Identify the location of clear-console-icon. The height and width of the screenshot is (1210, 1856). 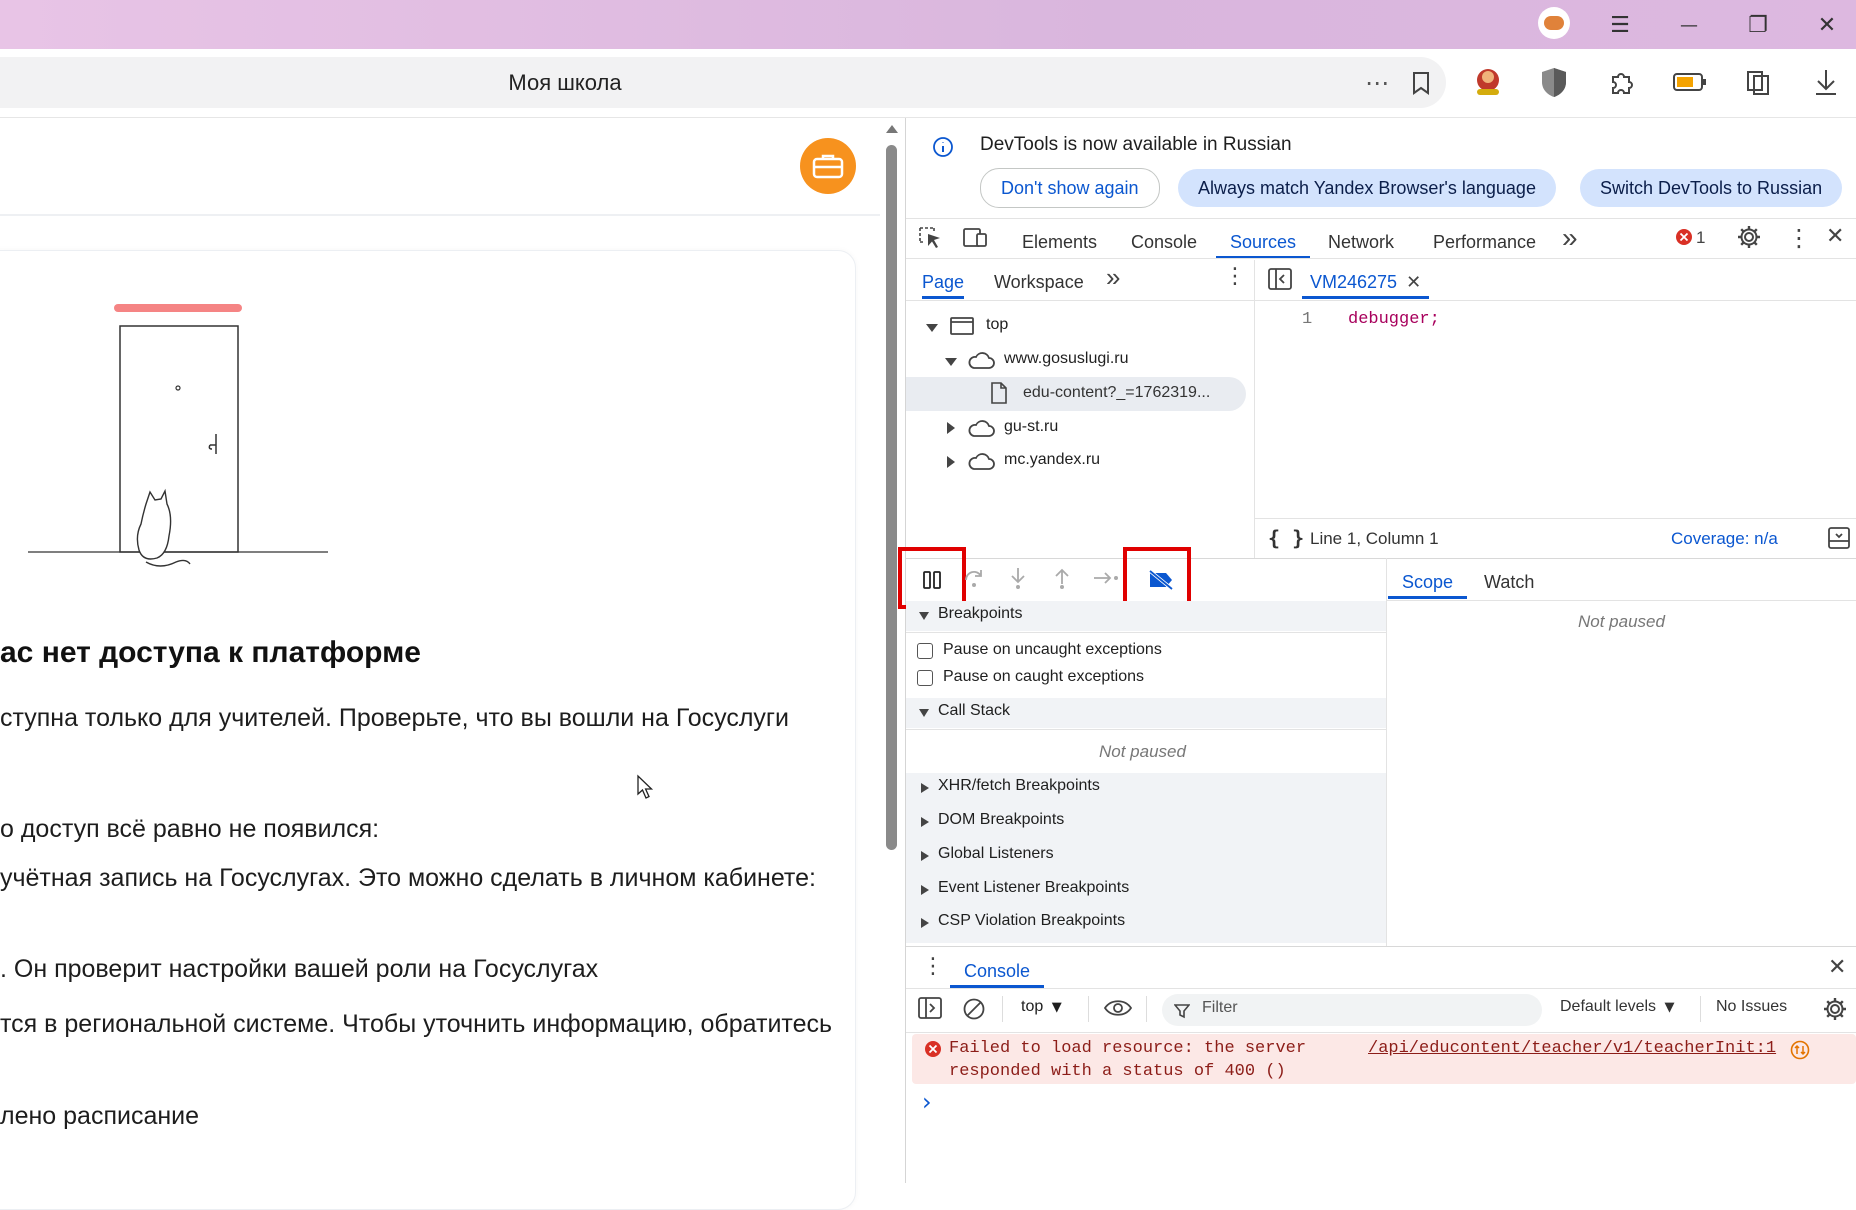
(974, 1011).